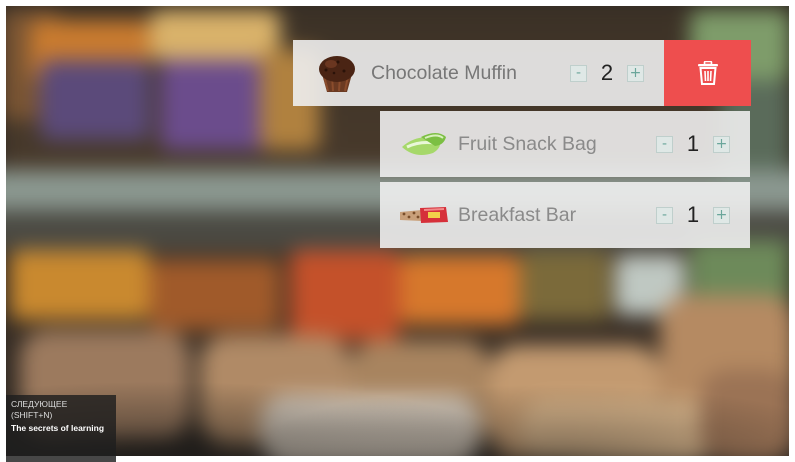  What do you see at coordinates (337, 73) in the screenshot?
I see `chocolate-muffin-icon` at bounding box center [337, 73].